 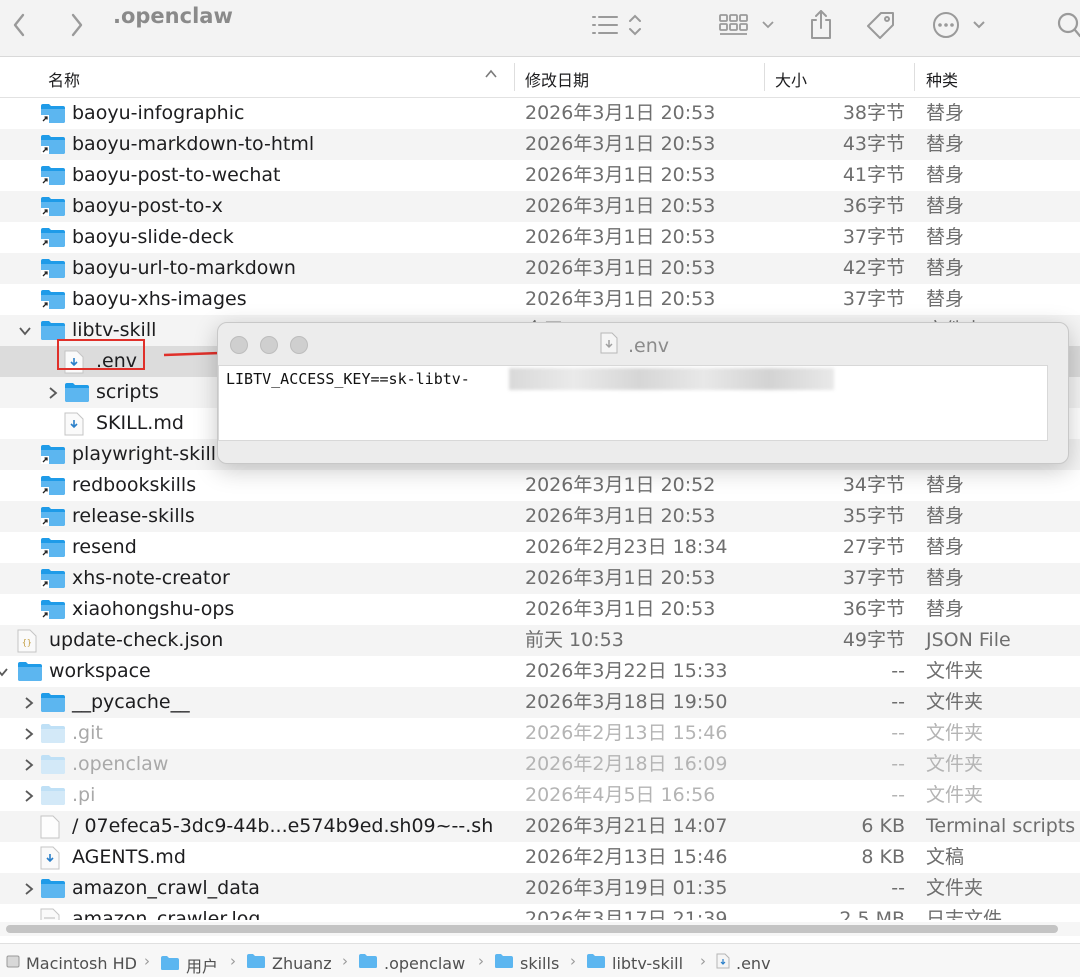 I want to click on table-row: __pycache__ 2026年3月18日 19:50 -- 文件夹, so click(x=540, y=702).